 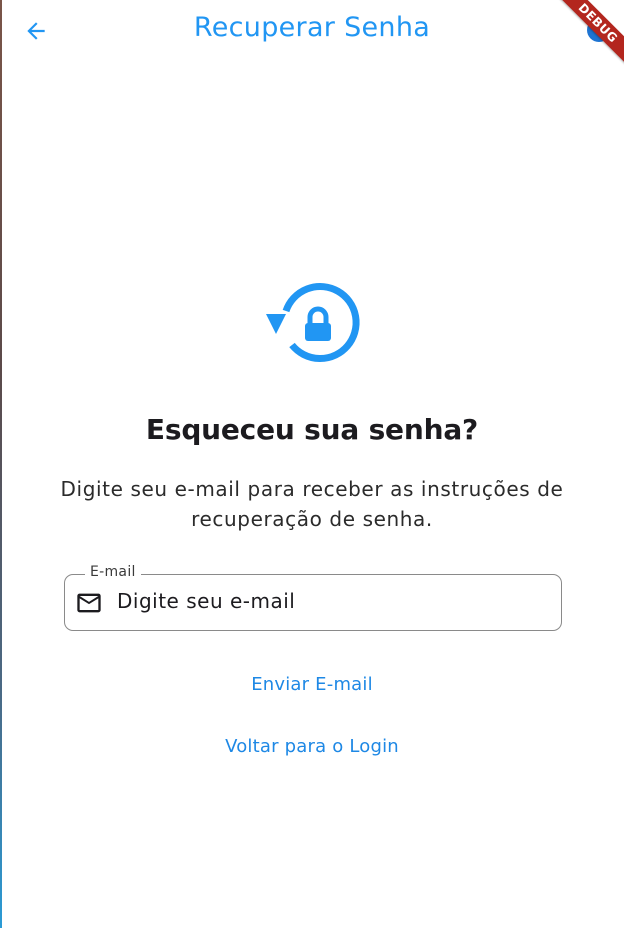 I want to click on send-email-button: Enviar E-mail, so click(x=312, y=684).